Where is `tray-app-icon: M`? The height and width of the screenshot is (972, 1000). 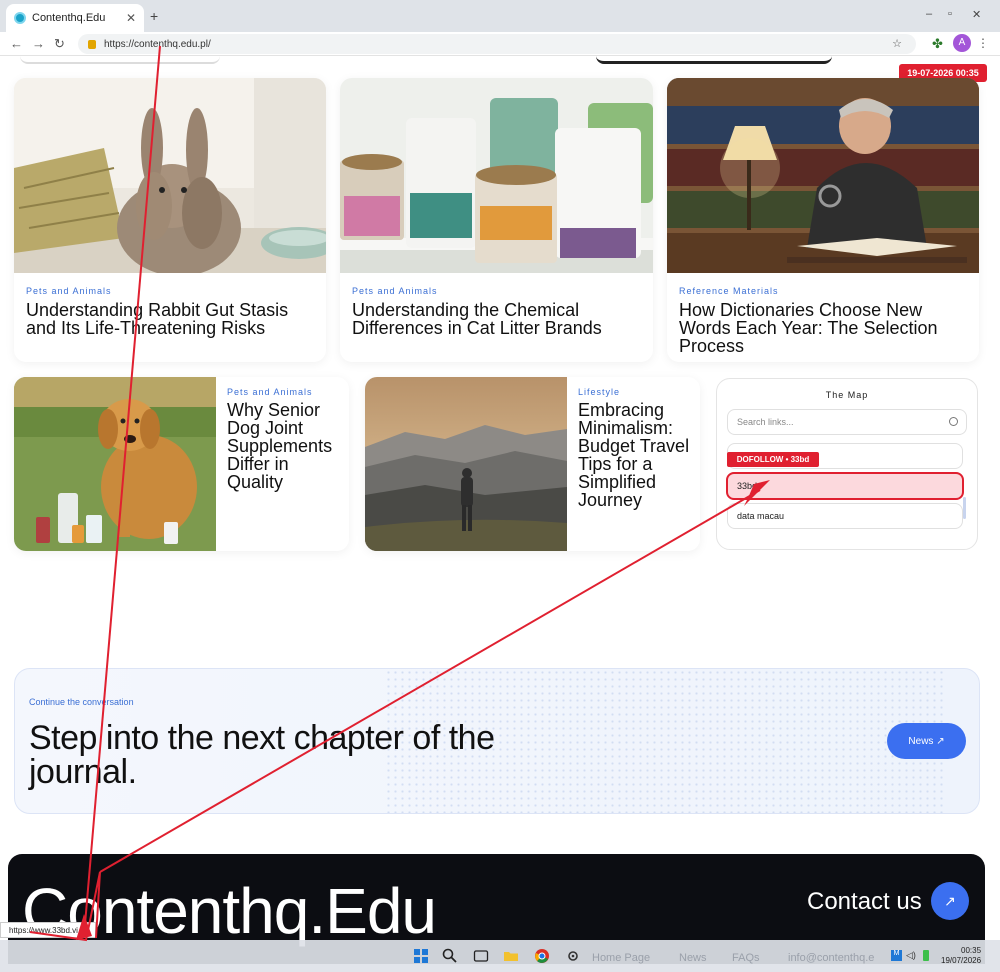
tray-app-icon: M is located at coordinates (896, 955).